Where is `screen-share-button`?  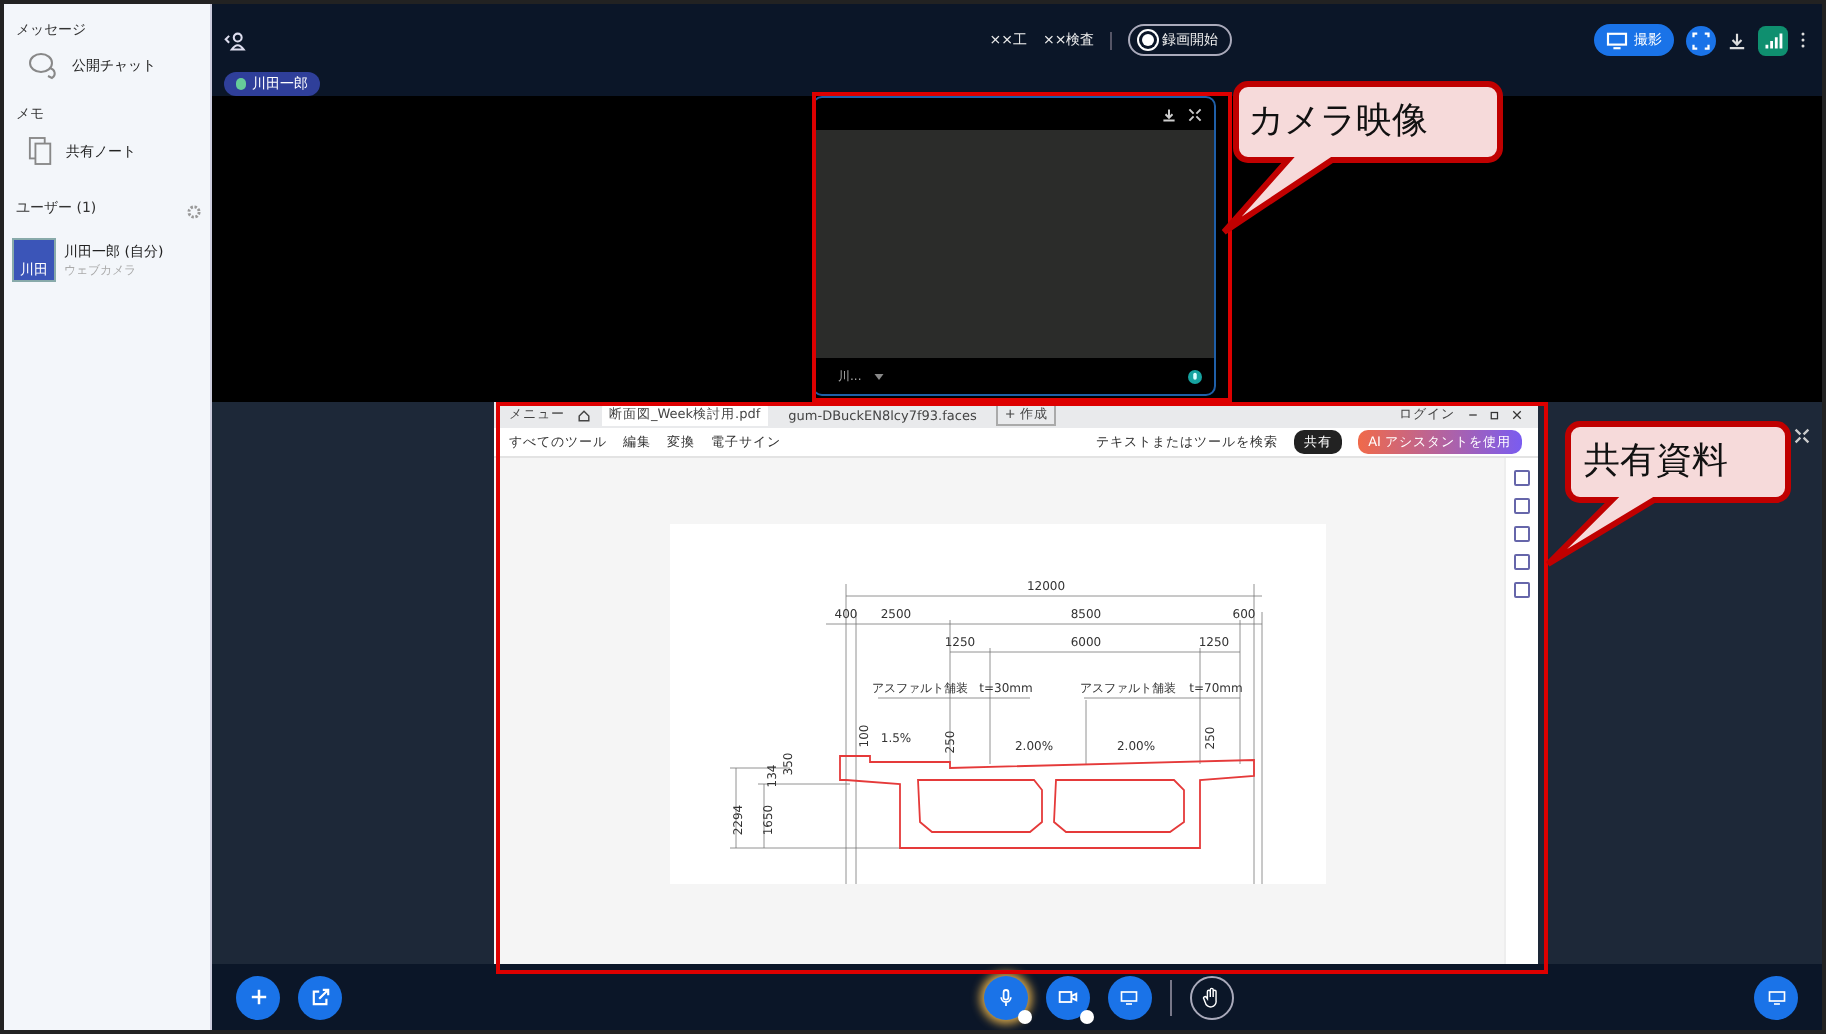
screen-share-button is located at coordinates (1129, 997).